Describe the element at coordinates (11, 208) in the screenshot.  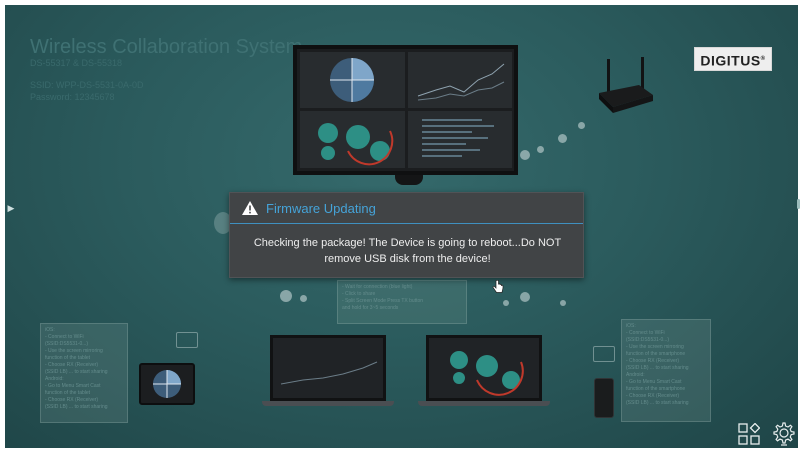
I see `chevron-right-icon: ▶` at that location.